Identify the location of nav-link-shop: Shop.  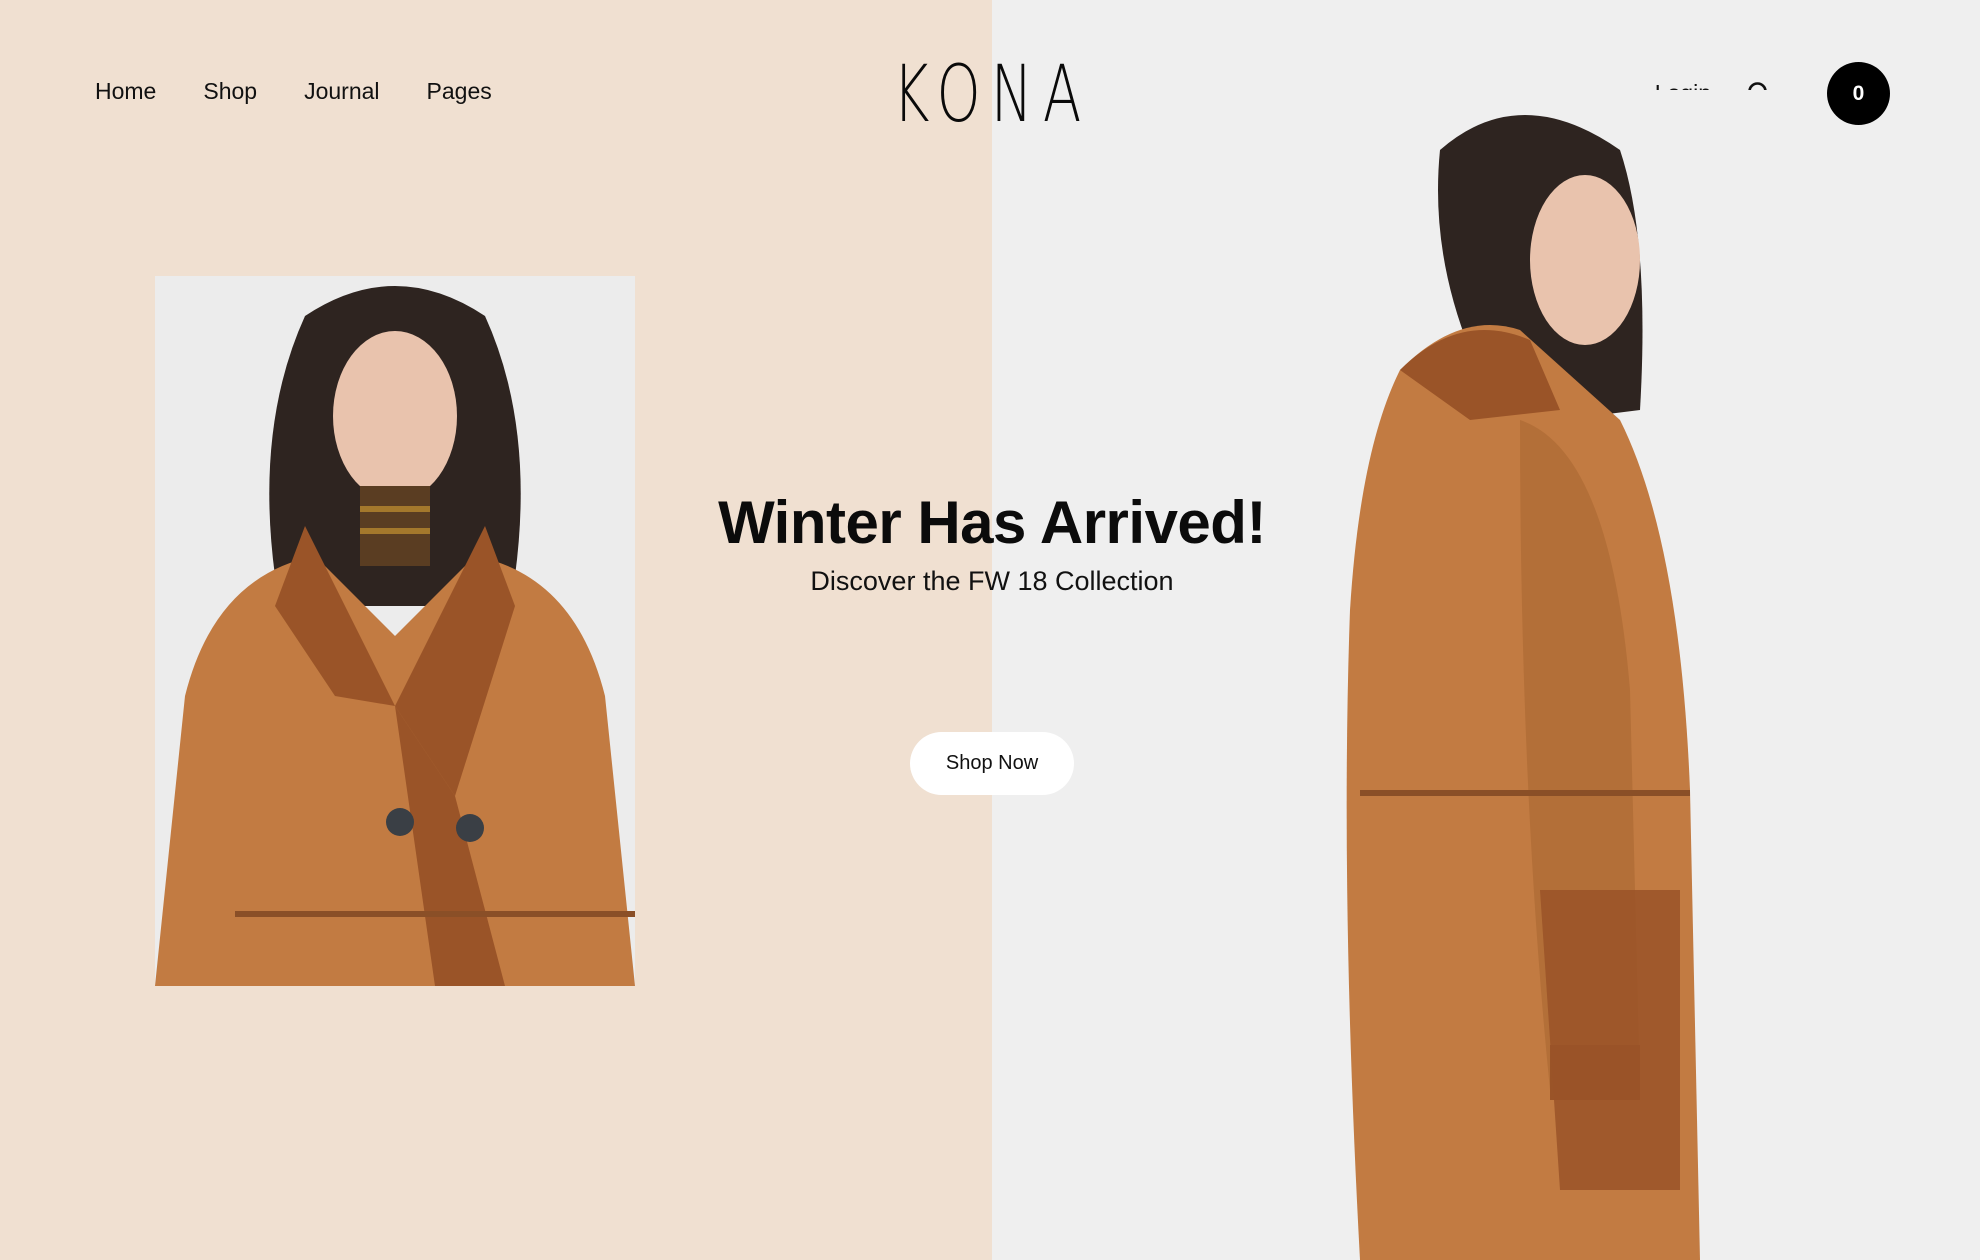
(230, 91).